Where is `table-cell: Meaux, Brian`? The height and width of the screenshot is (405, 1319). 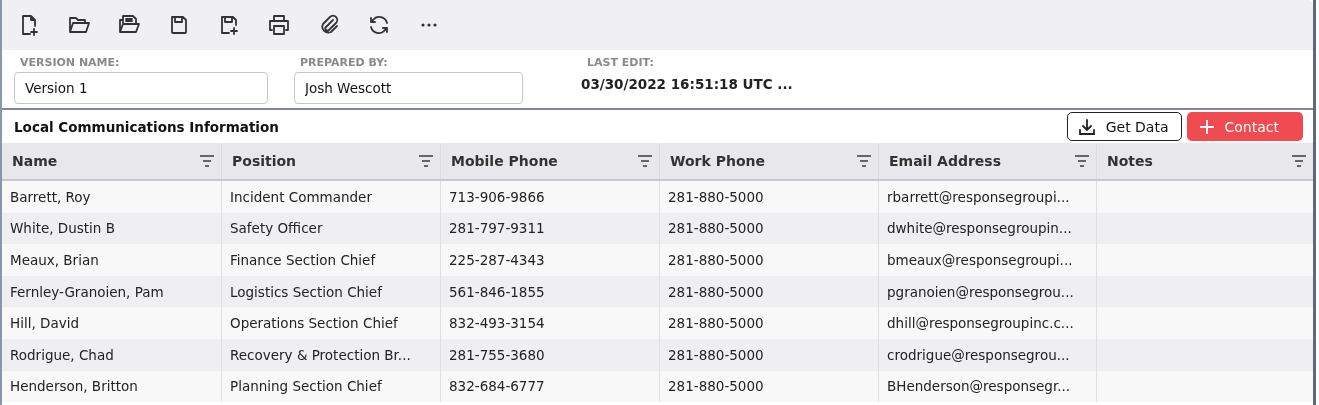
table-cell: Meaux, Brian is located at coordinates (112, 260).